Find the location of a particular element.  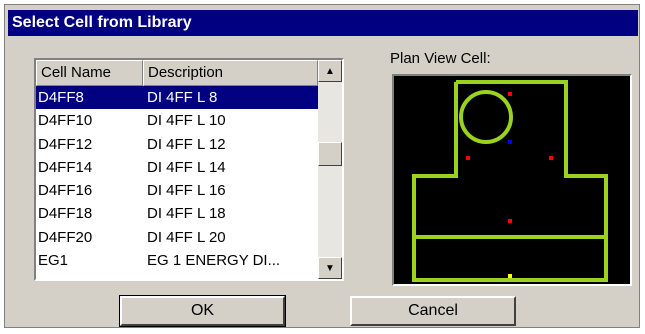

cell-name: D4FF12 is located at coordinates (65, 144).